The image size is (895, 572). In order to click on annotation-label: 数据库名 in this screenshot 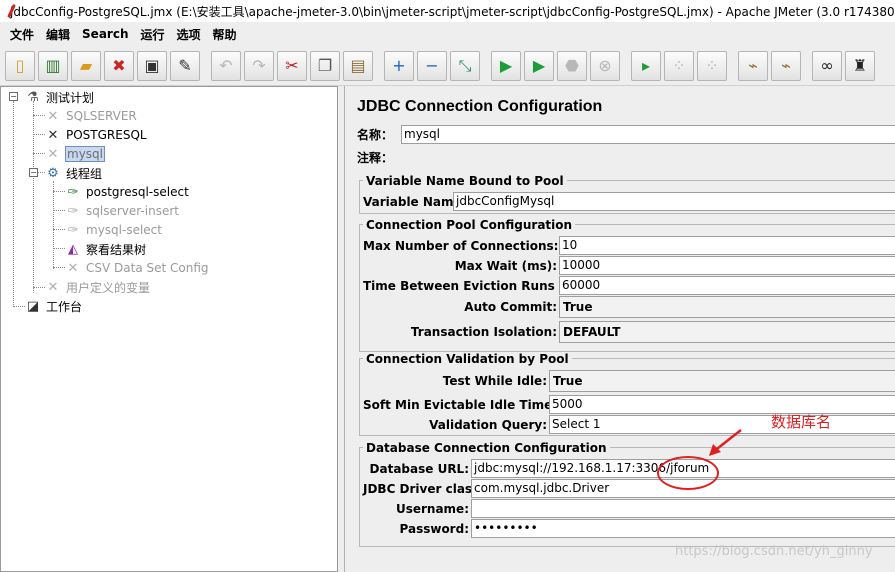, I will do `click(801, 422)`.